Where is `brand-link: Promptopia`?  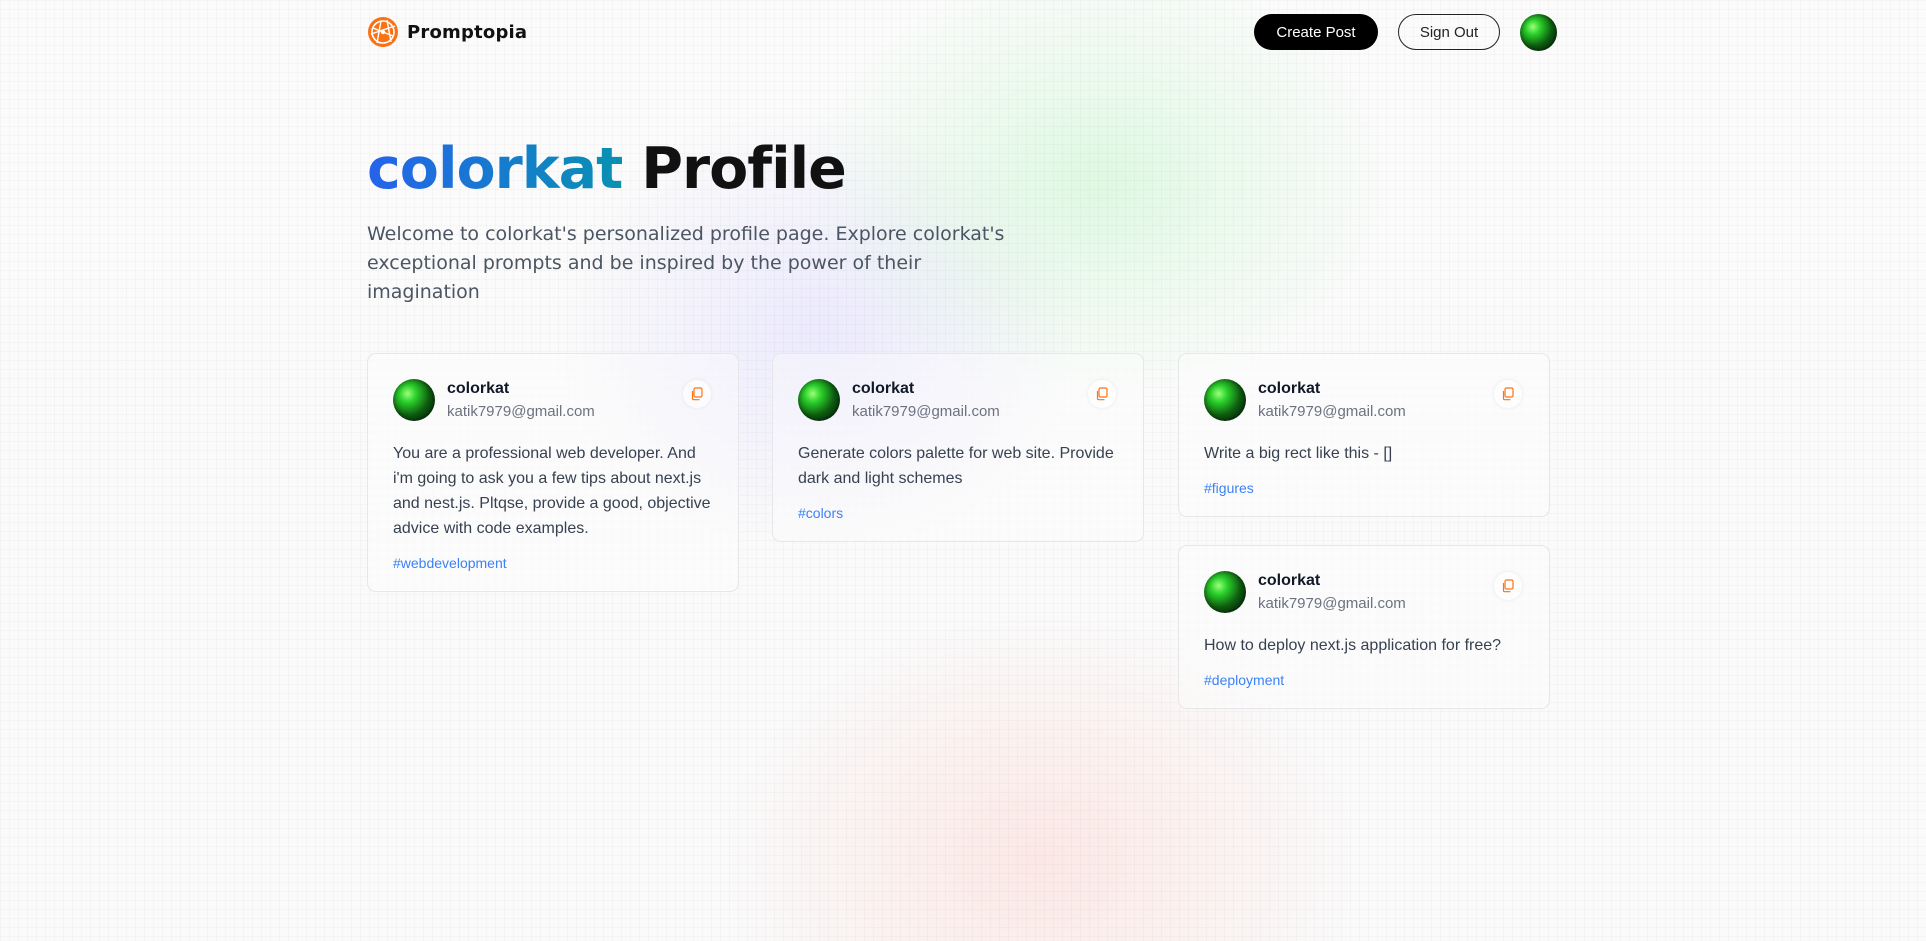
brand-link: Promptopia is located at coordinates (447, 32).